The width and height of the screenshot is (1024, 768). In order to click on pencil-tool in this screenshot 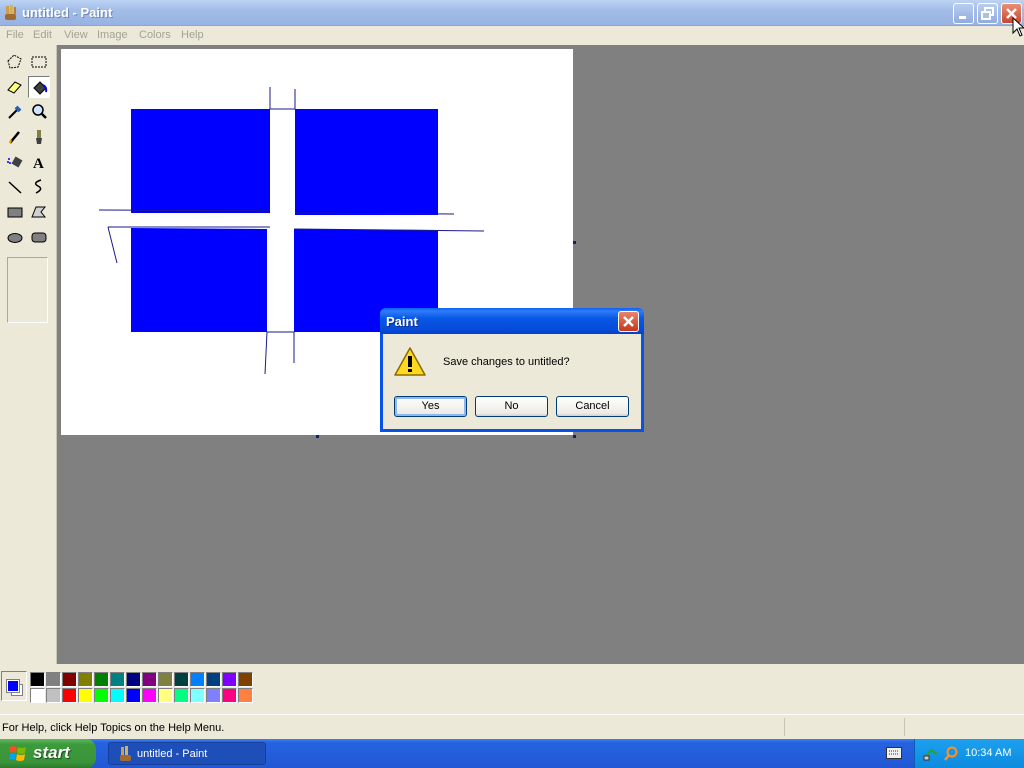, I will do `click(15, 137)`.